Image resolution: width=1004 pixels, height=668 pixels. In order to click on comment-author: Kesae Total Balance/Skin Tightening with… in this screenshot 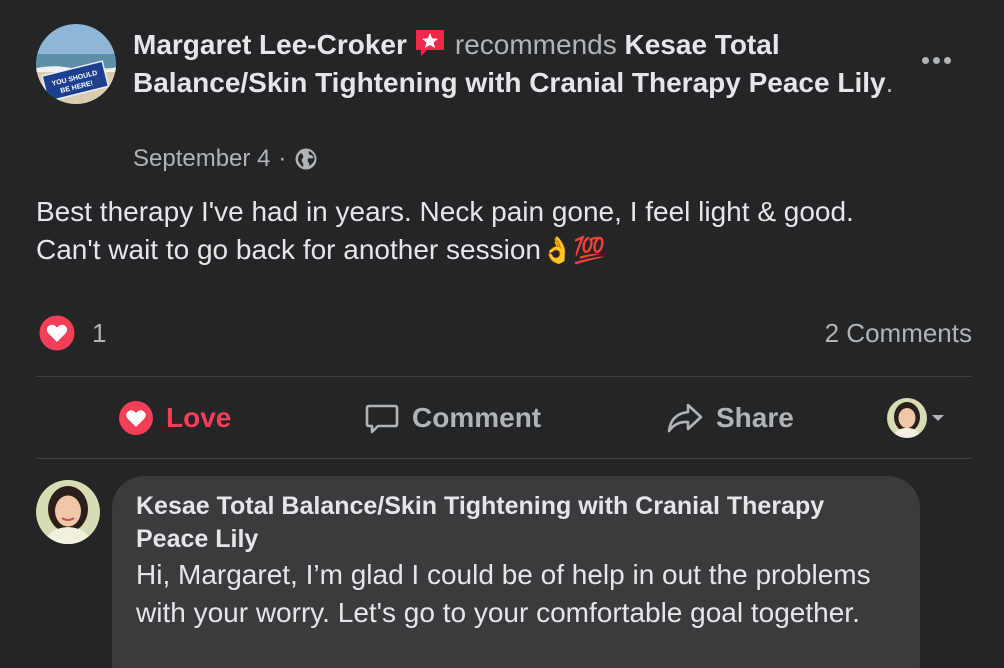, I will do `click(516, 523)`.